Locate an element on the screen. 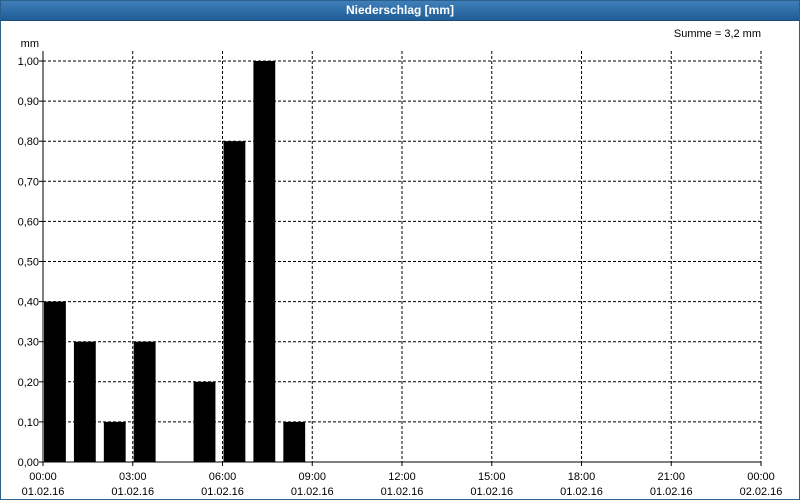 This screenshot has height=500, width=800. sum-label: Summe = 3,2 mm is located at coordinates (717, 34).